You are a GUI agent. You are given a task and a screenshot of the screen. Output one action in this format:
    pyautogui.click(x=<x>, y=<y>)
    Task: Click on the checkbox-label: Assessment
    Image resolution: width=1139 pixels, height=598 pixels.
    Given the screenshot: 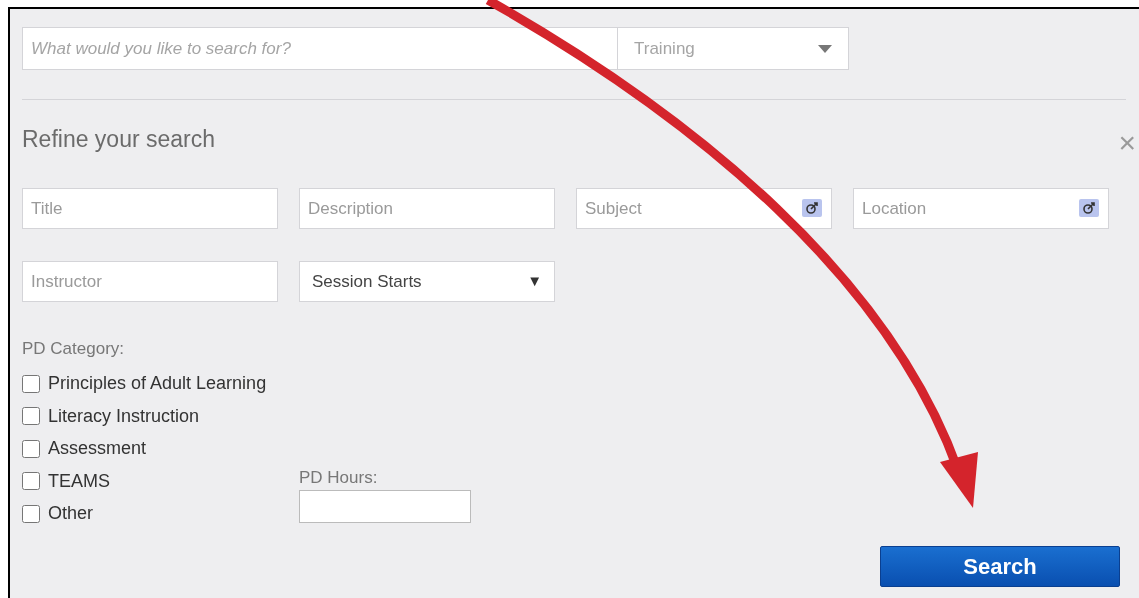 What is the action you would take?
    pyautogui.click(x=97, y=449)
    